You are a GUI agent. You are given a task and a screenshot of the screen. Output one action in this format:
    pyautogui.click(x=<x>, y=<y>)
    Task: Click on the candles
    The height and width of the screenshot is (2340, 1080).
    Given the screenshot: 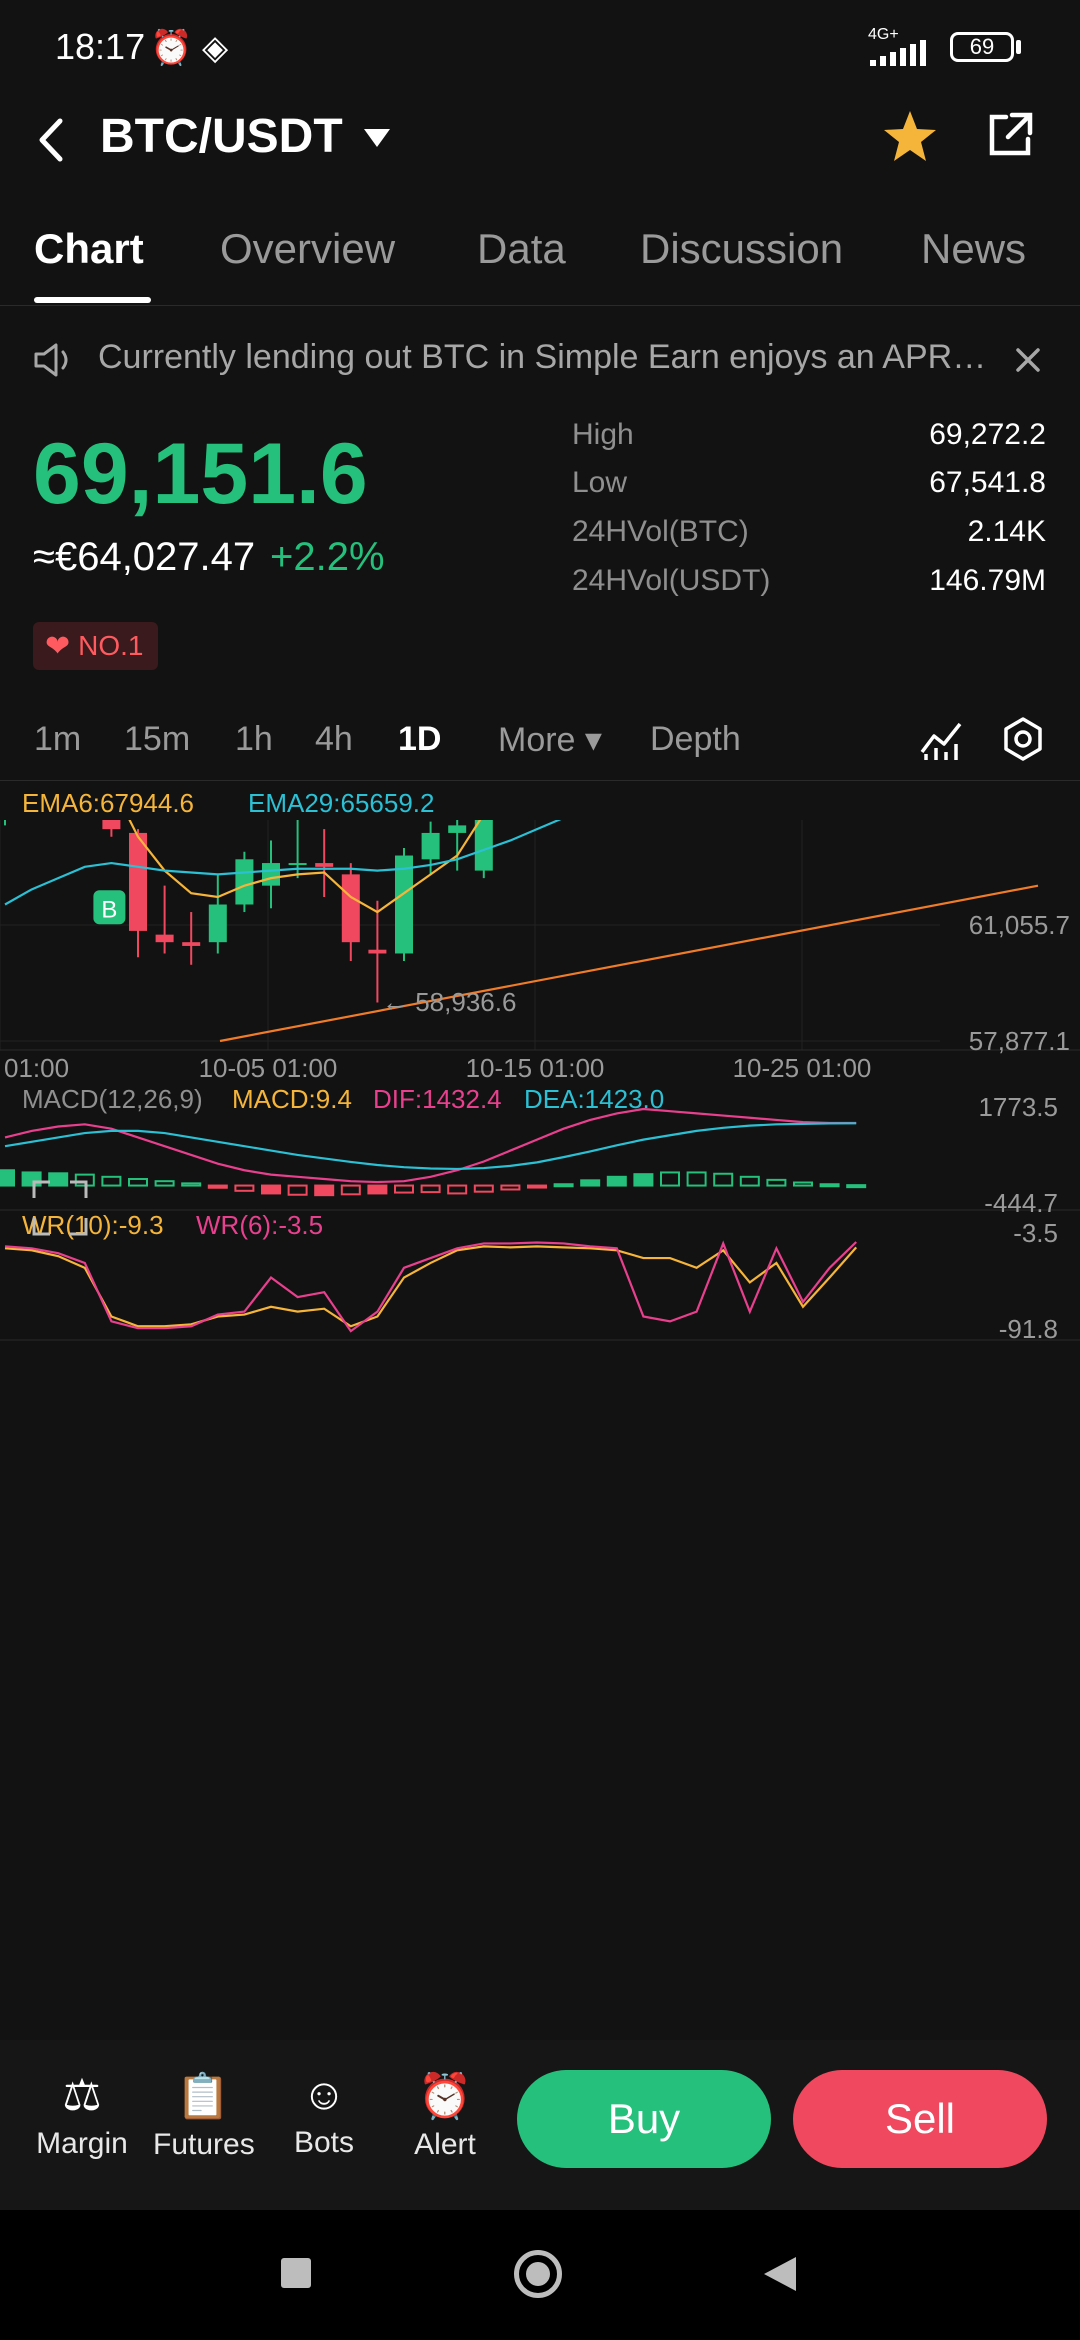 What is the action you would take?
    pyautogui.click(x=248, y=911)
    